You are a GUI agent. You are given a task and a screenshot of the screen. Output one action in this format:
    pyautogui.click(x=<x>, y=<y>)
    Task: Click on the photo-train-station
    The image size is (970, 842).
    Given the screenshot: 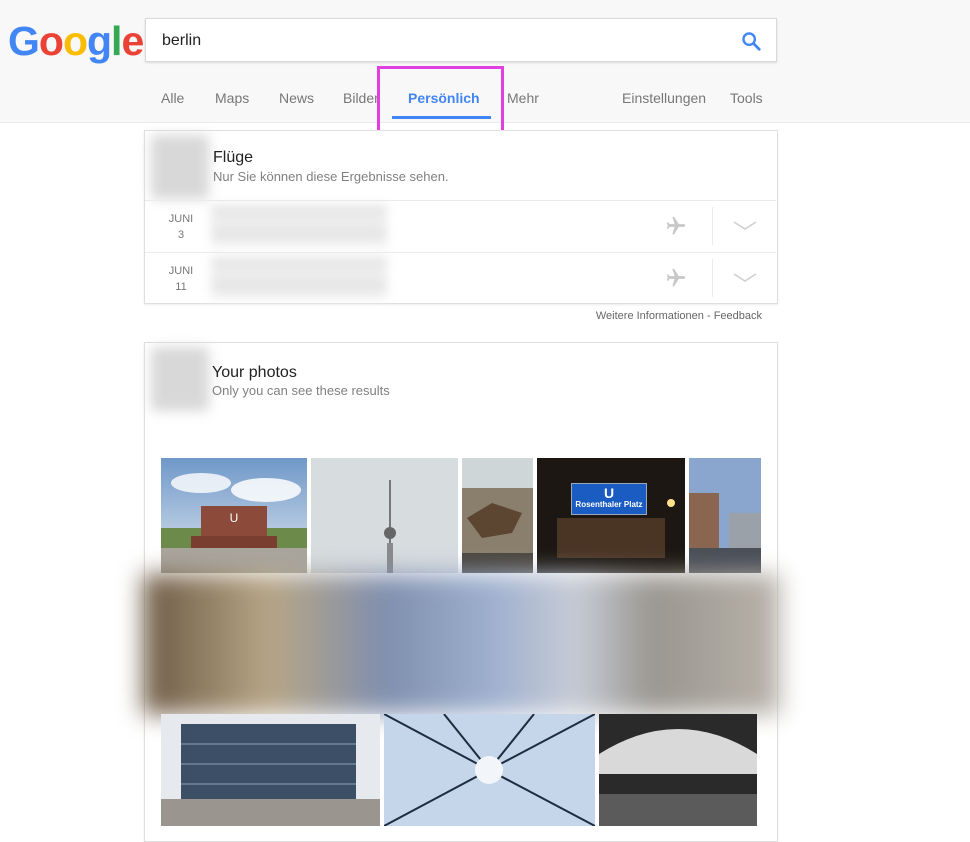 What is the action you would take?
    pyautogui.click(x=678, y=770)
    